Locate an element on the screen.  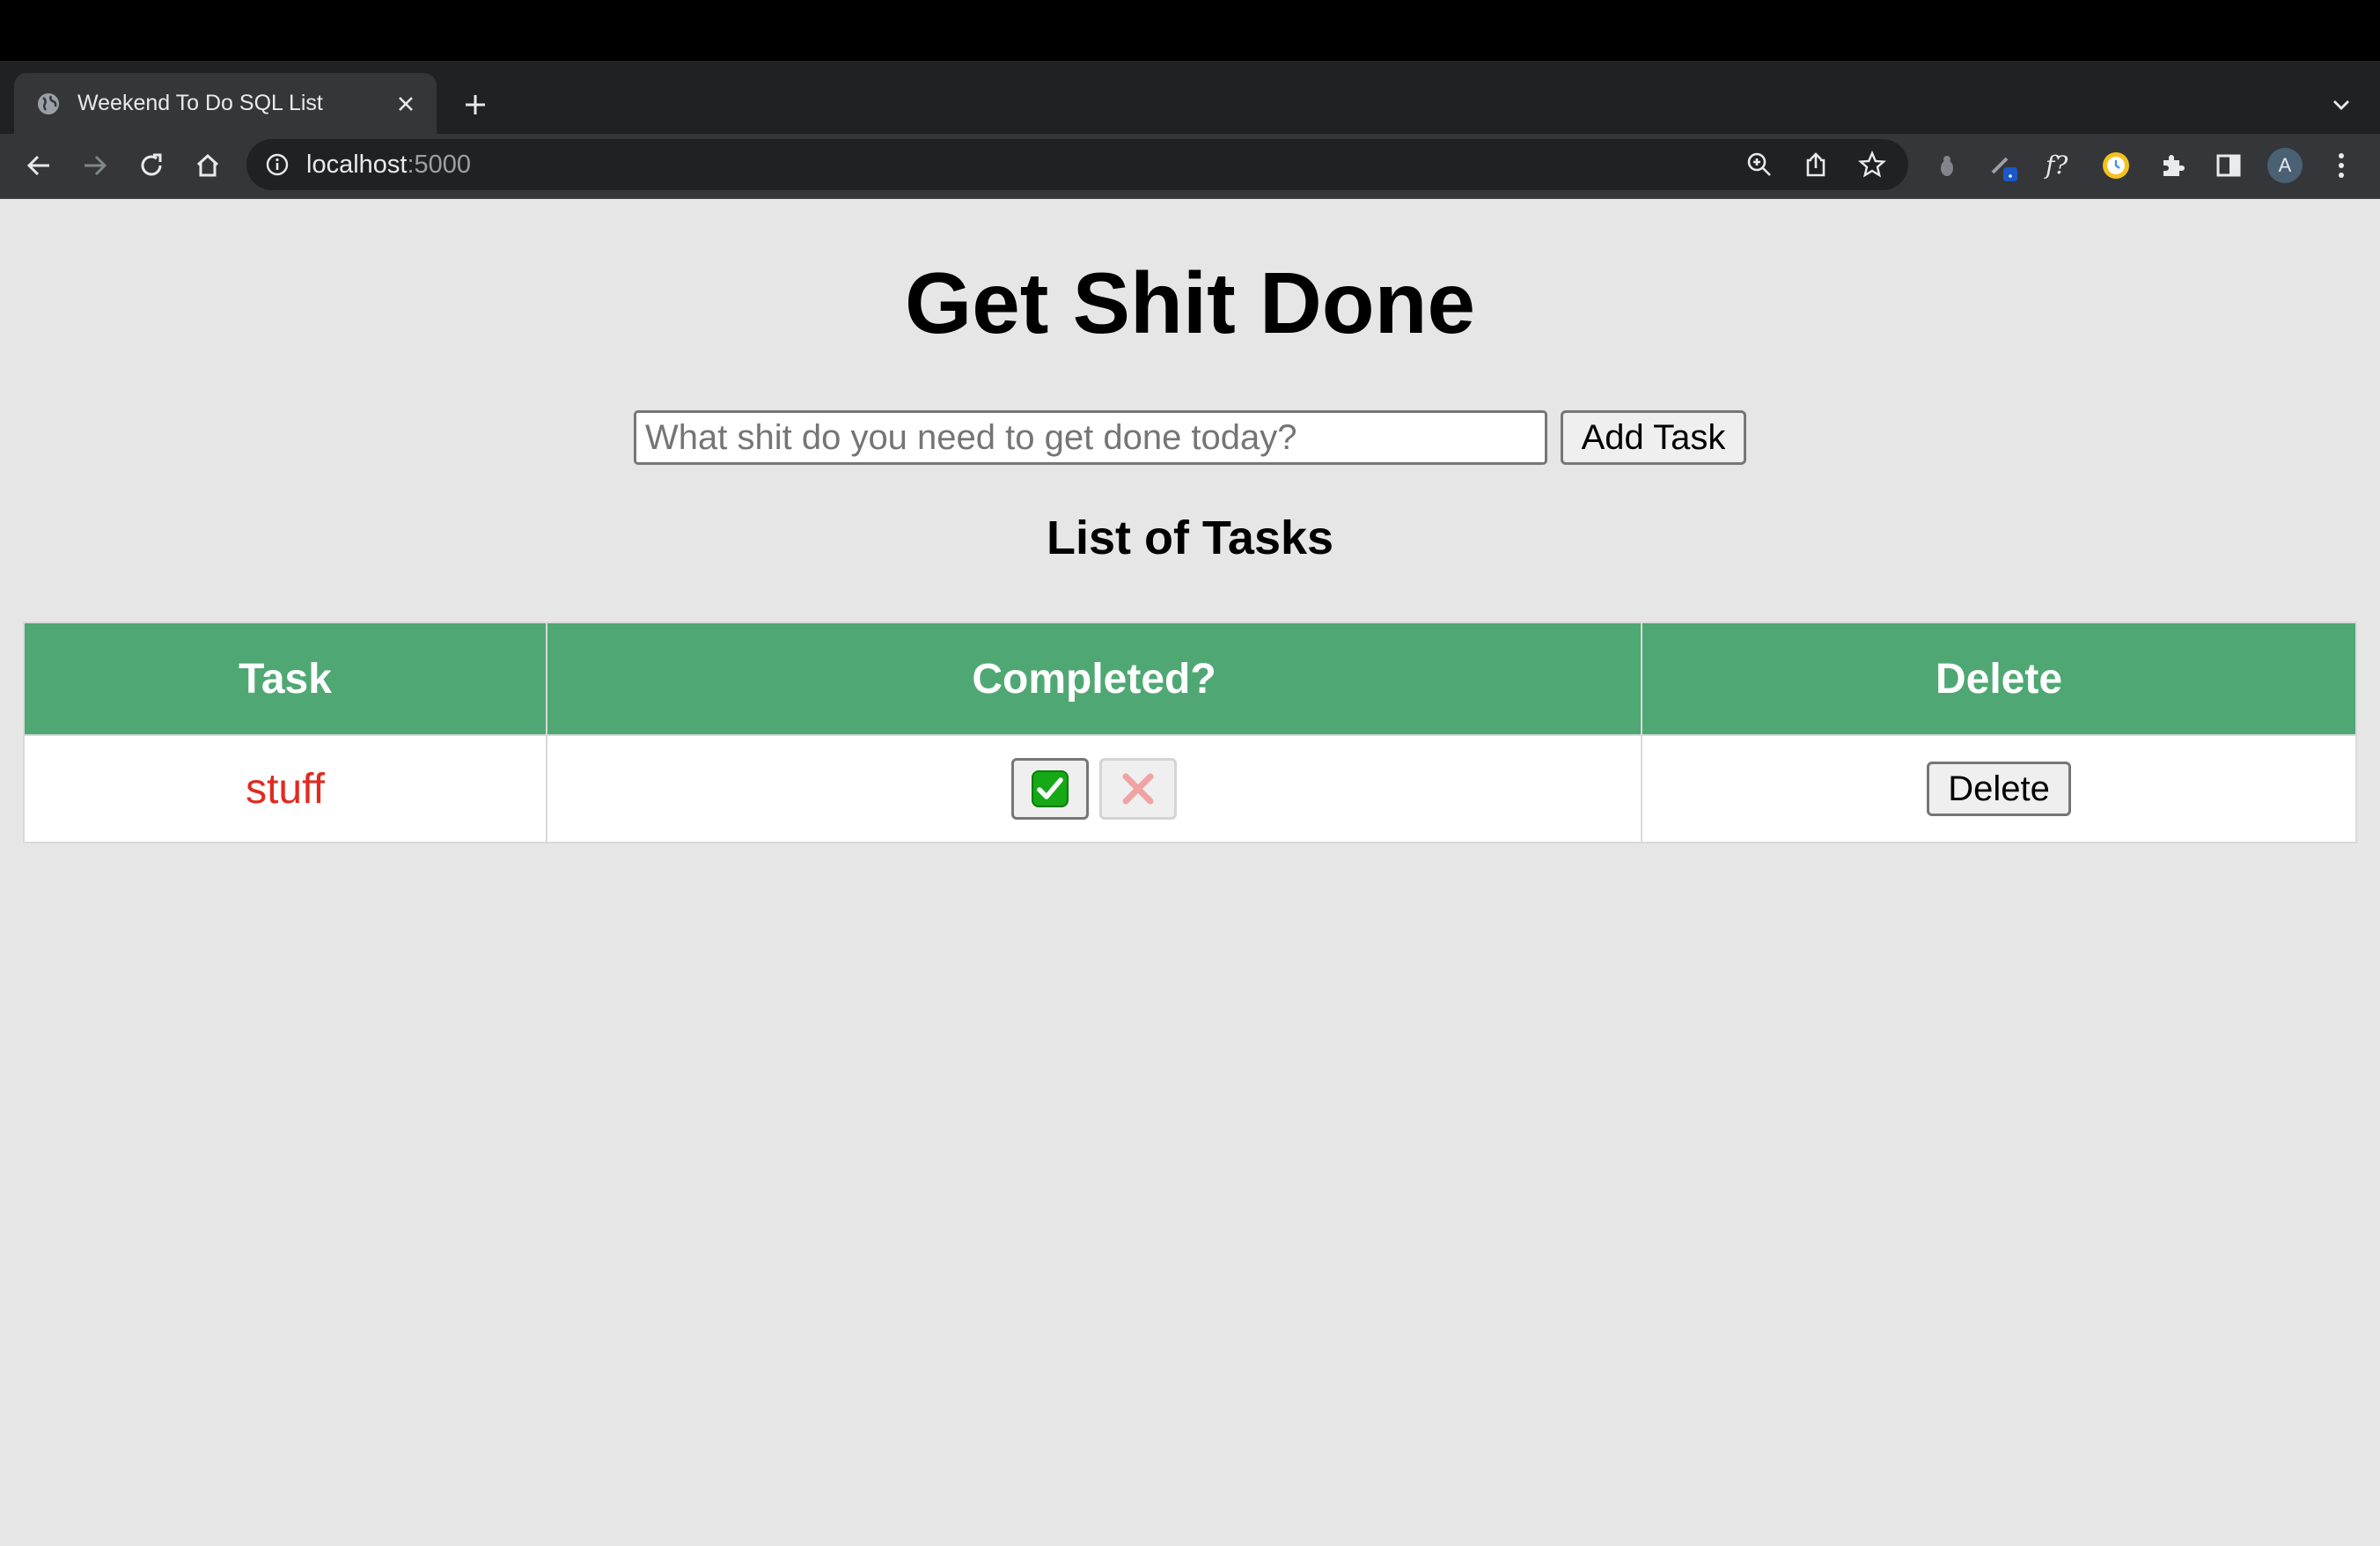
svg-text: f? is located at coordinates (2056, 165).